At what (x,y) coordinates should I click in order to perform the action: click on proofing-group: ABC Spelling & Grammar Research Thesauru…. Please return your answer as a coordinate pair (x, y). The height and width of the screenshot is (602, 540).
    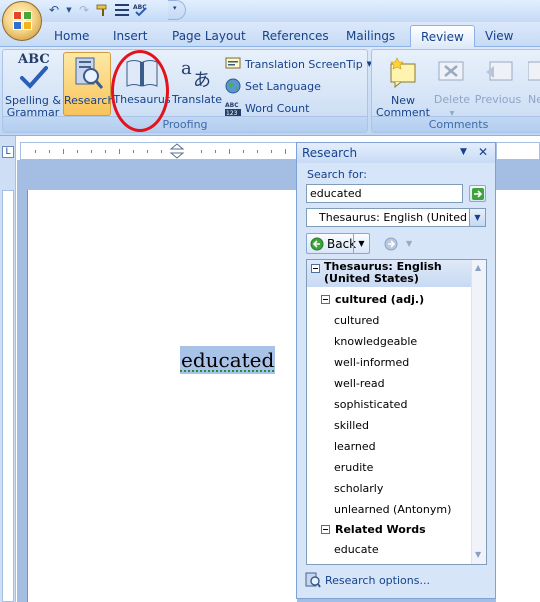
    Looking at the image, I should click on (187, 91).